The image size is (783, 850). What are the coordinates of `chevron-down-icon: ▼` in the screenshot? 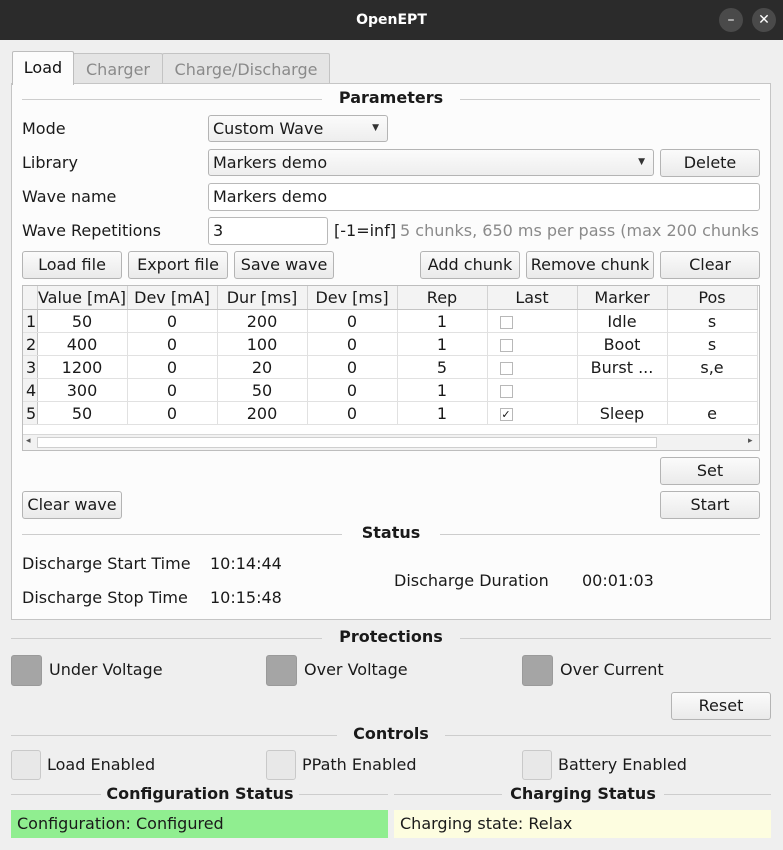 It's located at (375, 128).